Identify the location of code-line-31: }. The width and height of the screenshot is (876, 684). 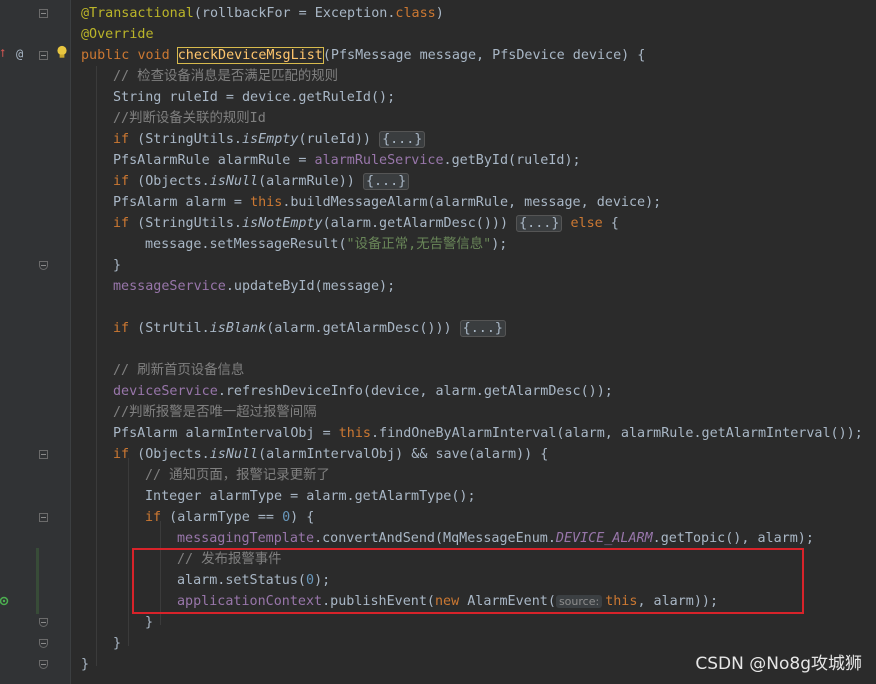
(117, 643).